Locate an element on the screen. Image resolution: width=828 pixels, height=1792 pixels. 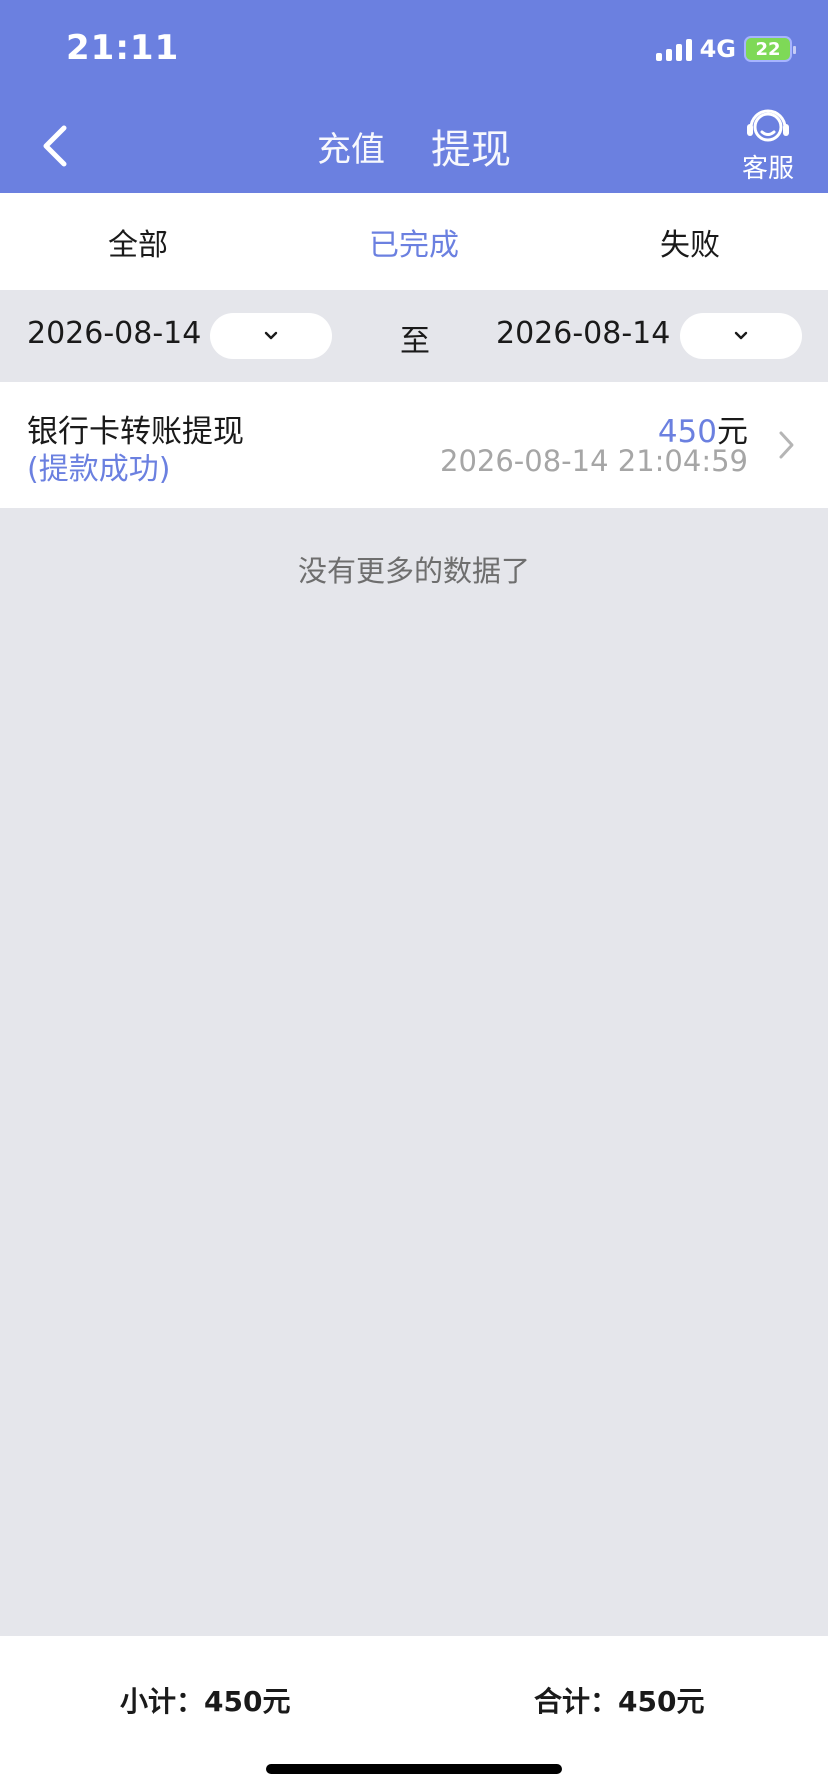
filter-tab-failed: 失败 is located at coordinates (690, 241).